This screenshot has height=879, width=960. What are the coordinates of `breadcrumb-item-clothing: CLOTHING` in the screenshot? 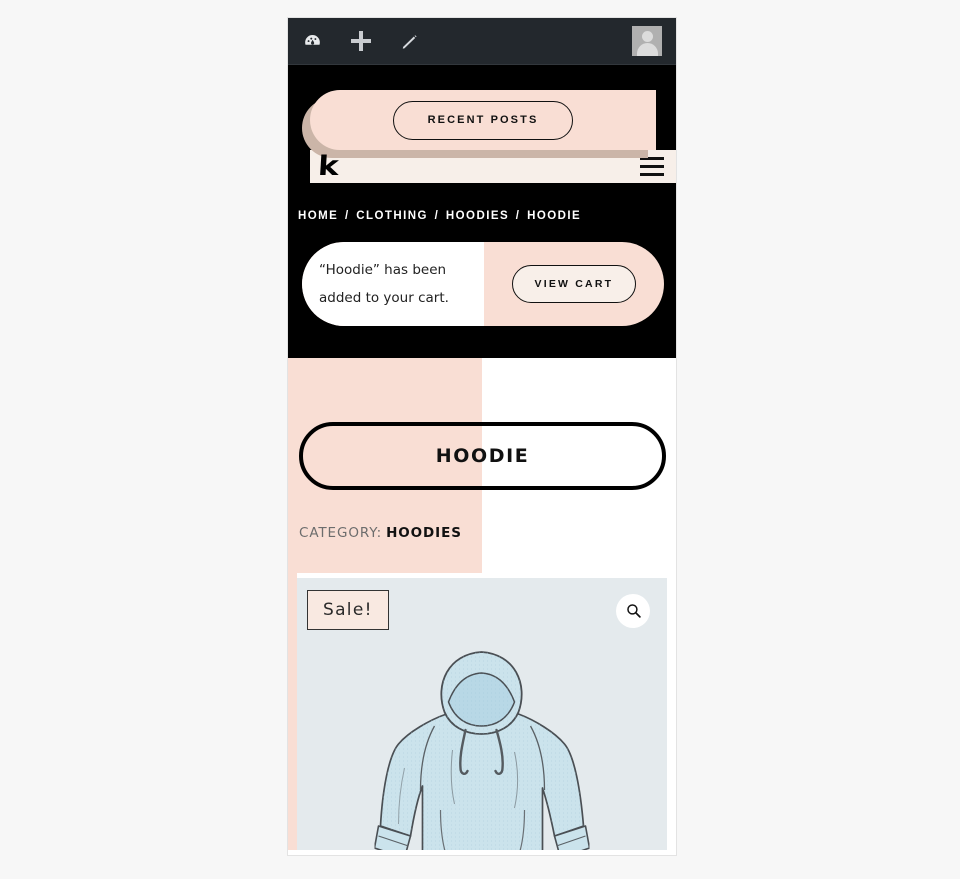 It's located at (392, 216).